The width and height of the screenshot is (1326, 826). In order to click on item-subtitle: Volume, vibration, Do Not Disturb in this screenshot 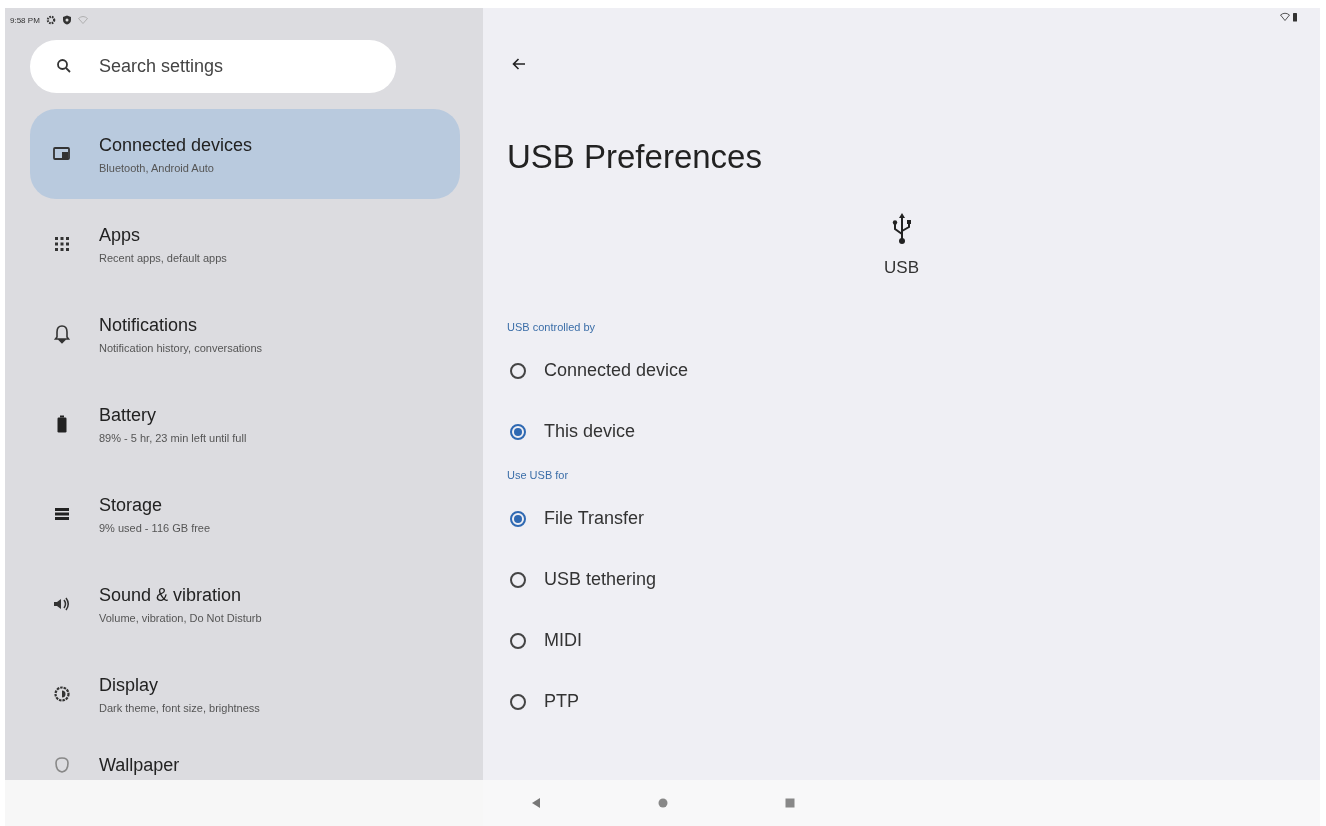, I will do `click(180, 617)`.